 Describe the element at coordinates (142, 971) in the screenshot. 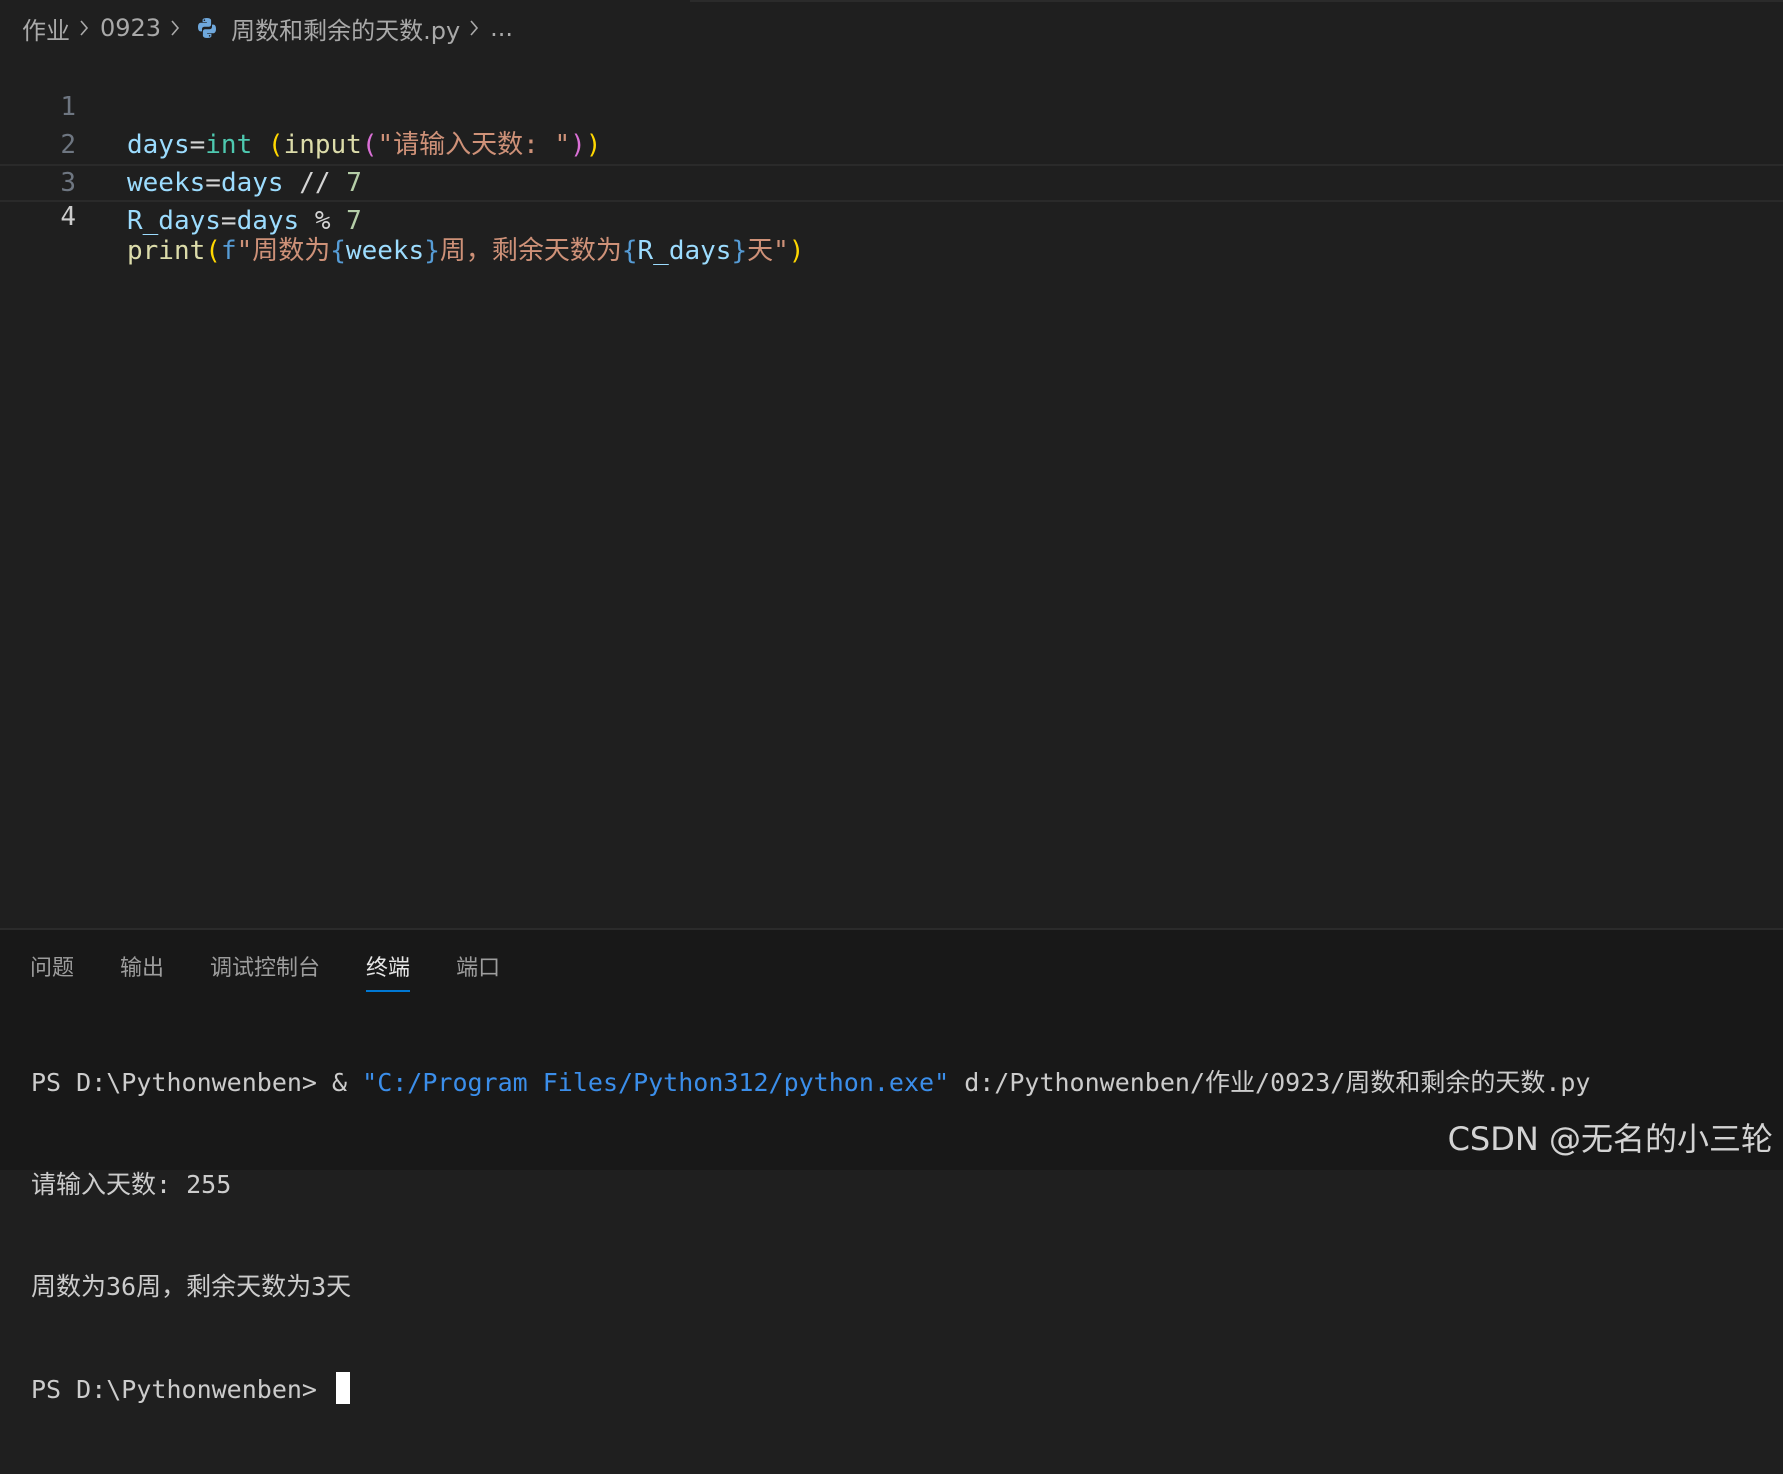

I see `tab-output: 输出` at that location.